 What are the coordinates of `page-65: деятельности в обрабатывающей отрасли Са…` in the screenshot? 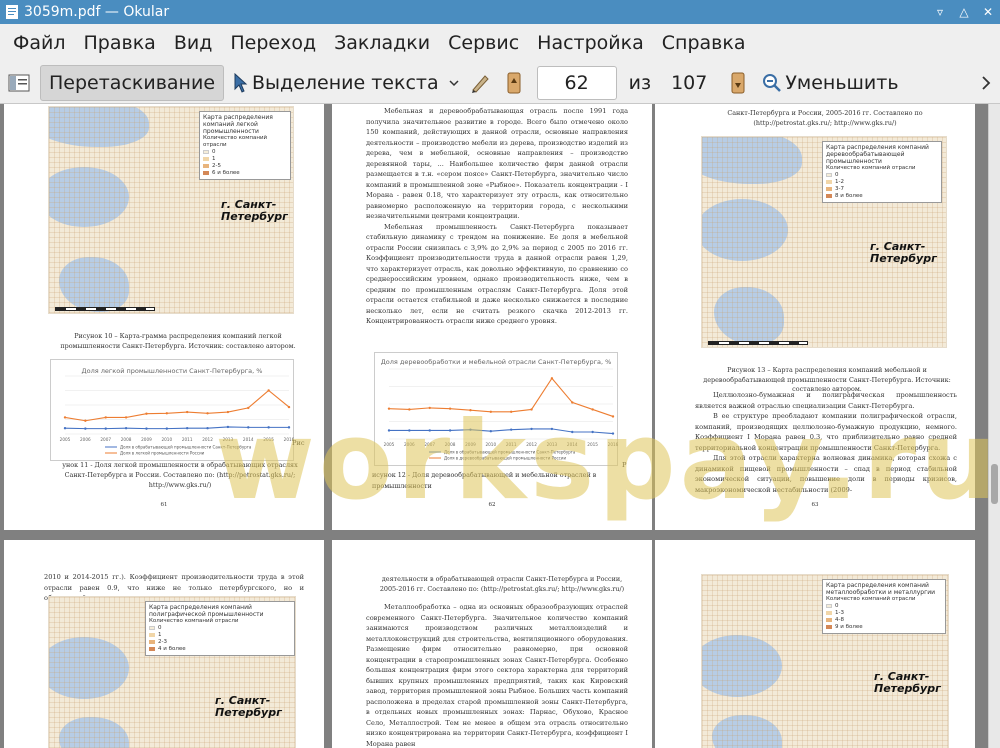 It's located at (492, 644).